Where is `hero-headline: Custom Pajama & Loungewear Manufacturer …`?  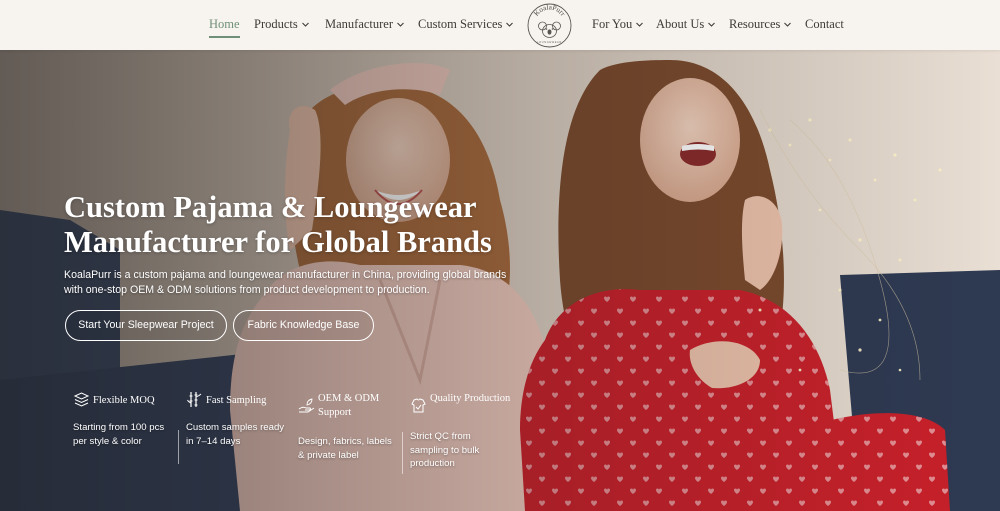
hero-headline: Custom Pajama & Loungewear Manufacturer … is located at coordinates (324, 225).